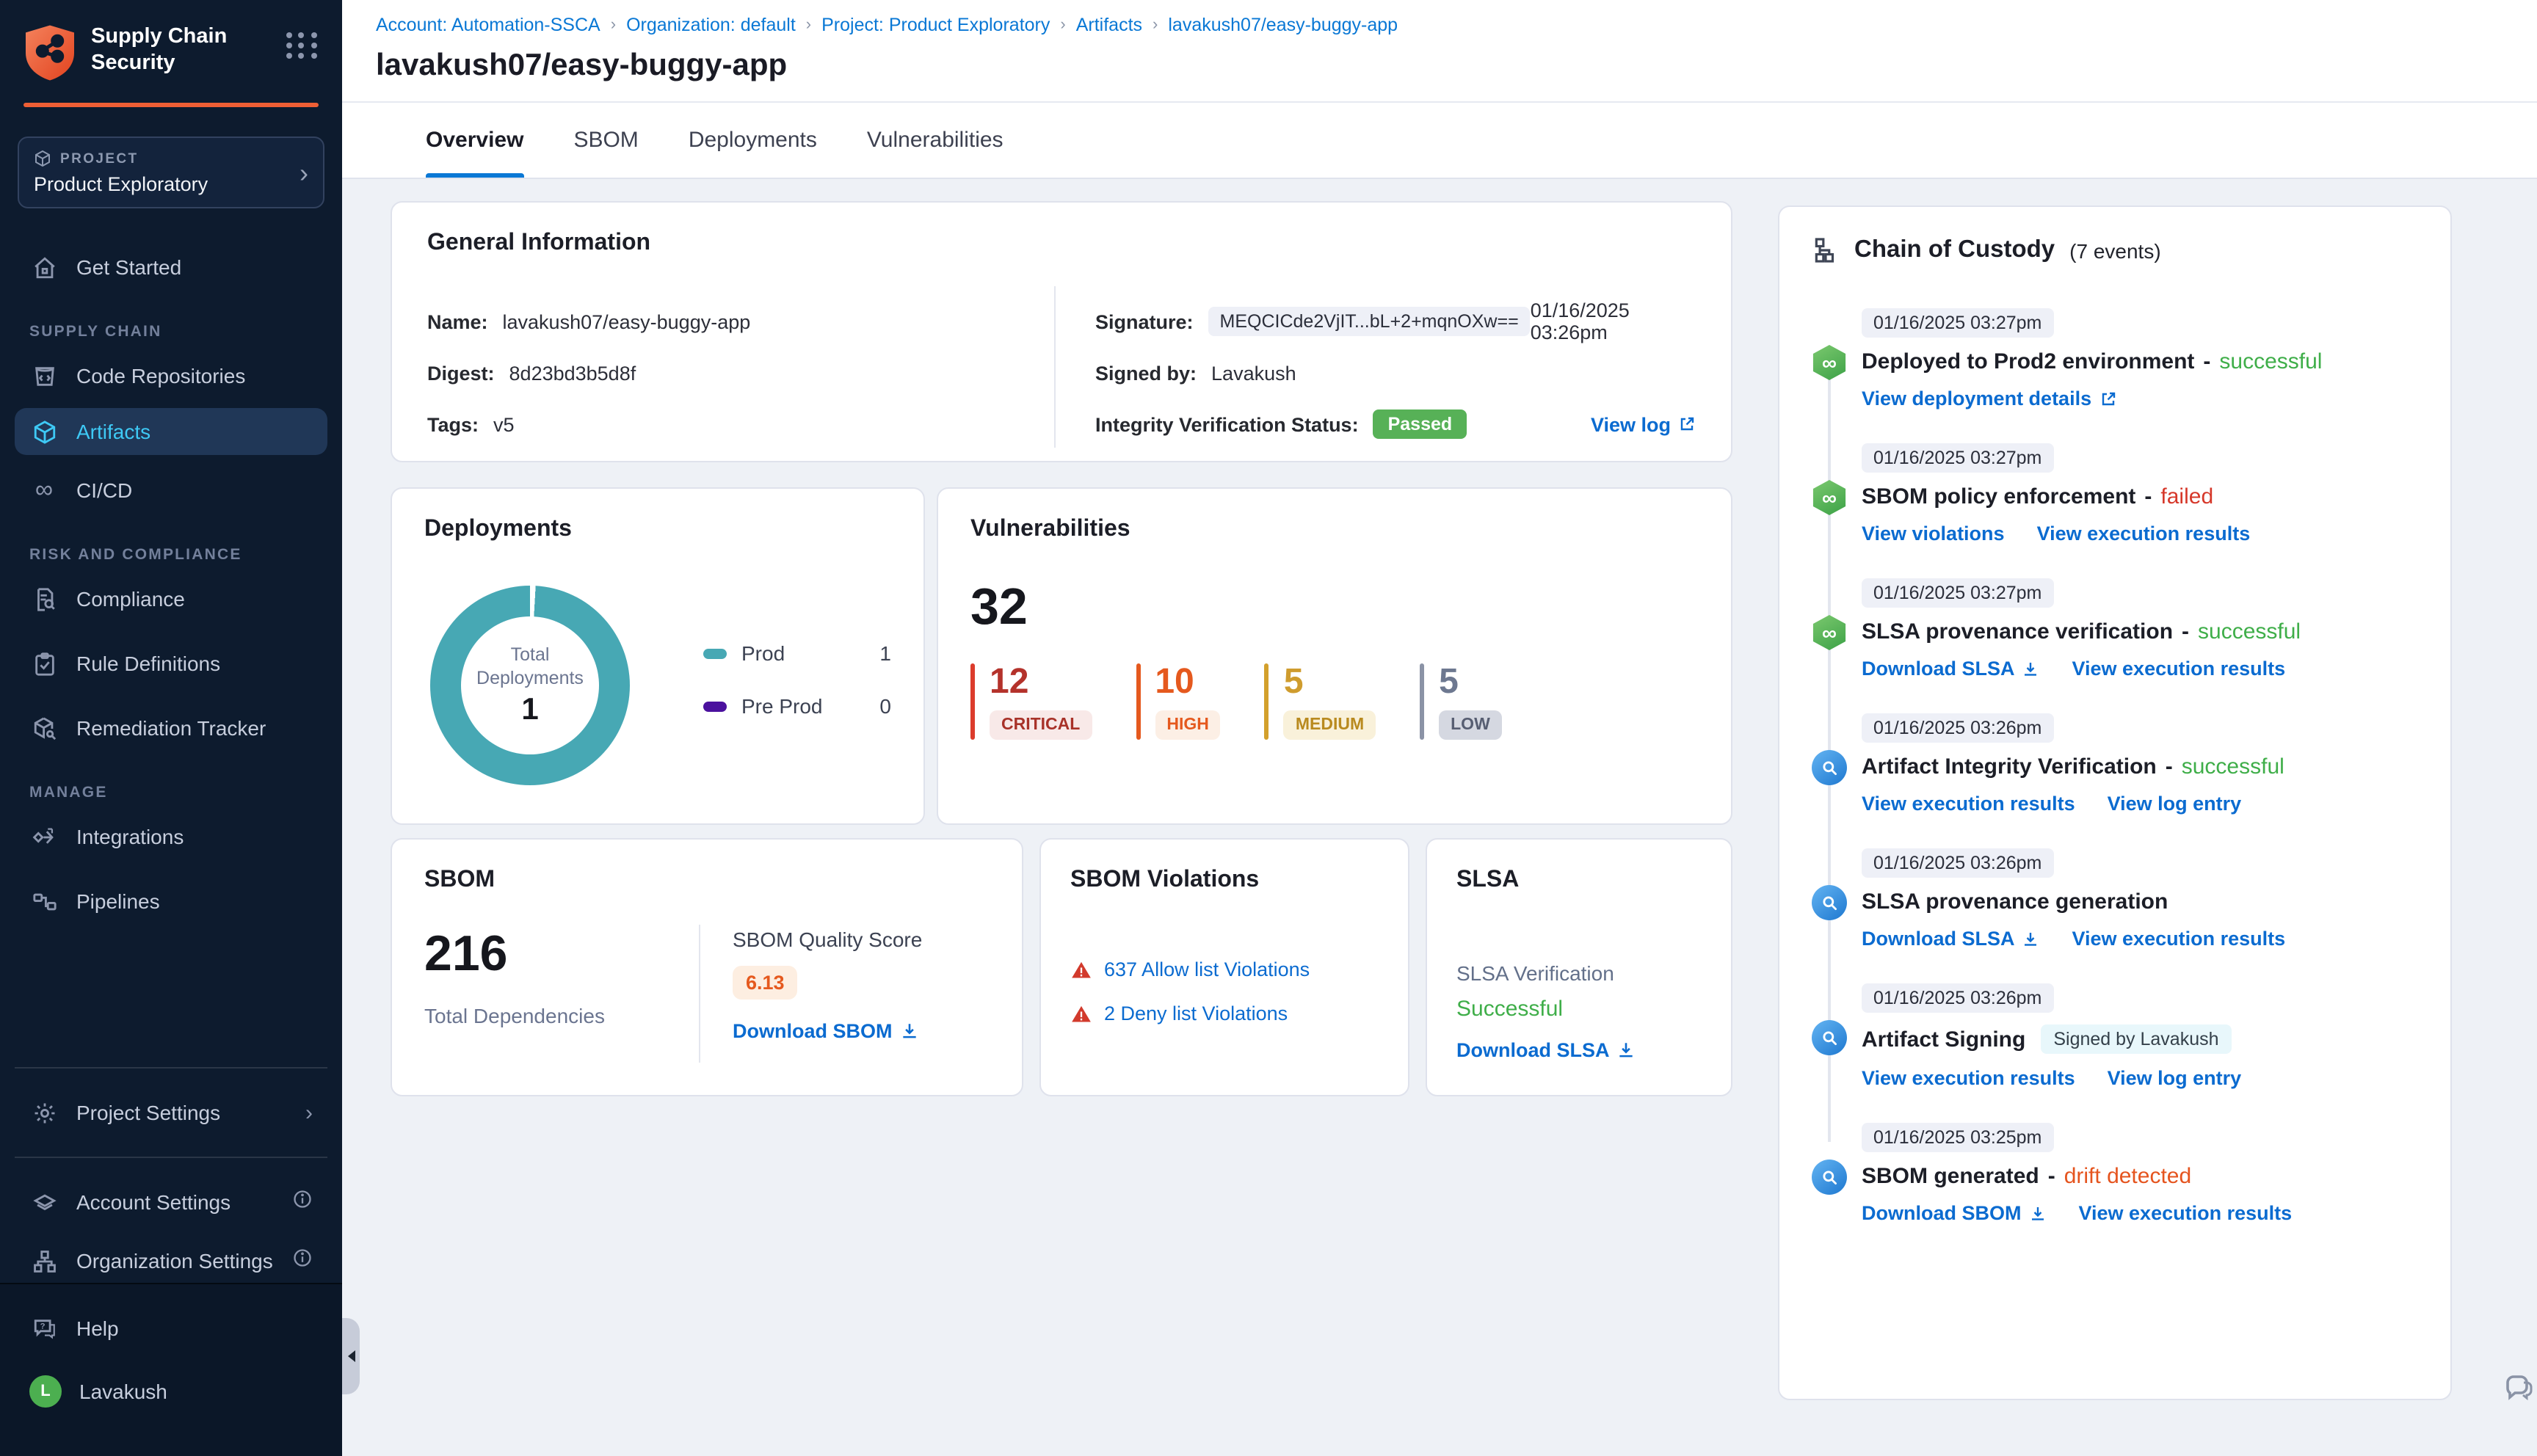 This screenshot has width=2537, height=1456. I want to click on breadcrumb-artifact: lavakush07/easy-buggy-app, so click(1283, 25).